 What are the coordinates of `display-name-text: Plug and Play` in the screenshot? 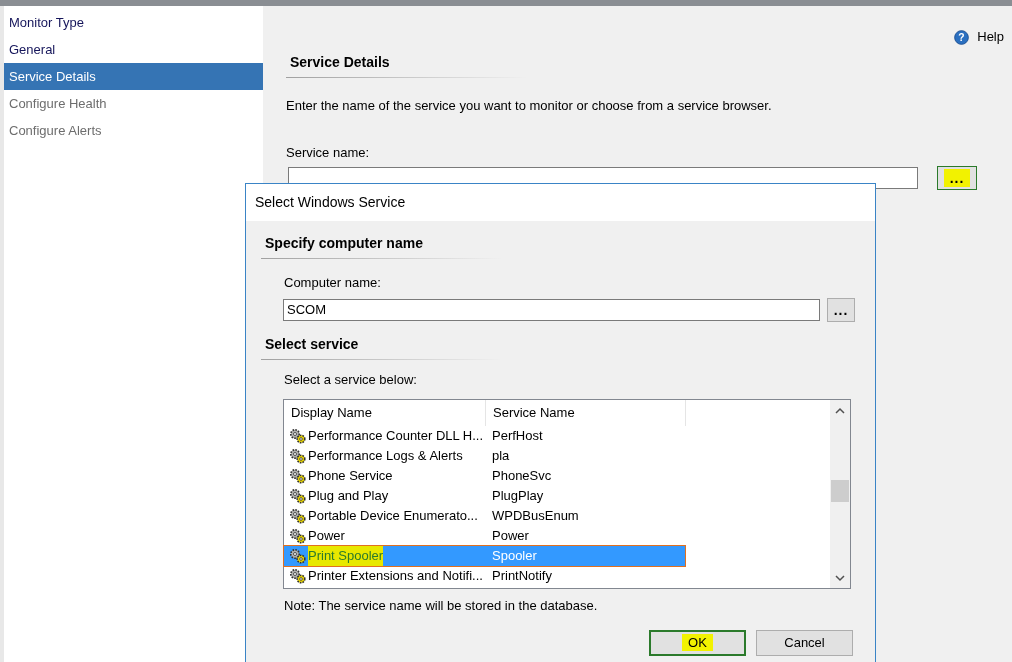 It's located at (348, 496).